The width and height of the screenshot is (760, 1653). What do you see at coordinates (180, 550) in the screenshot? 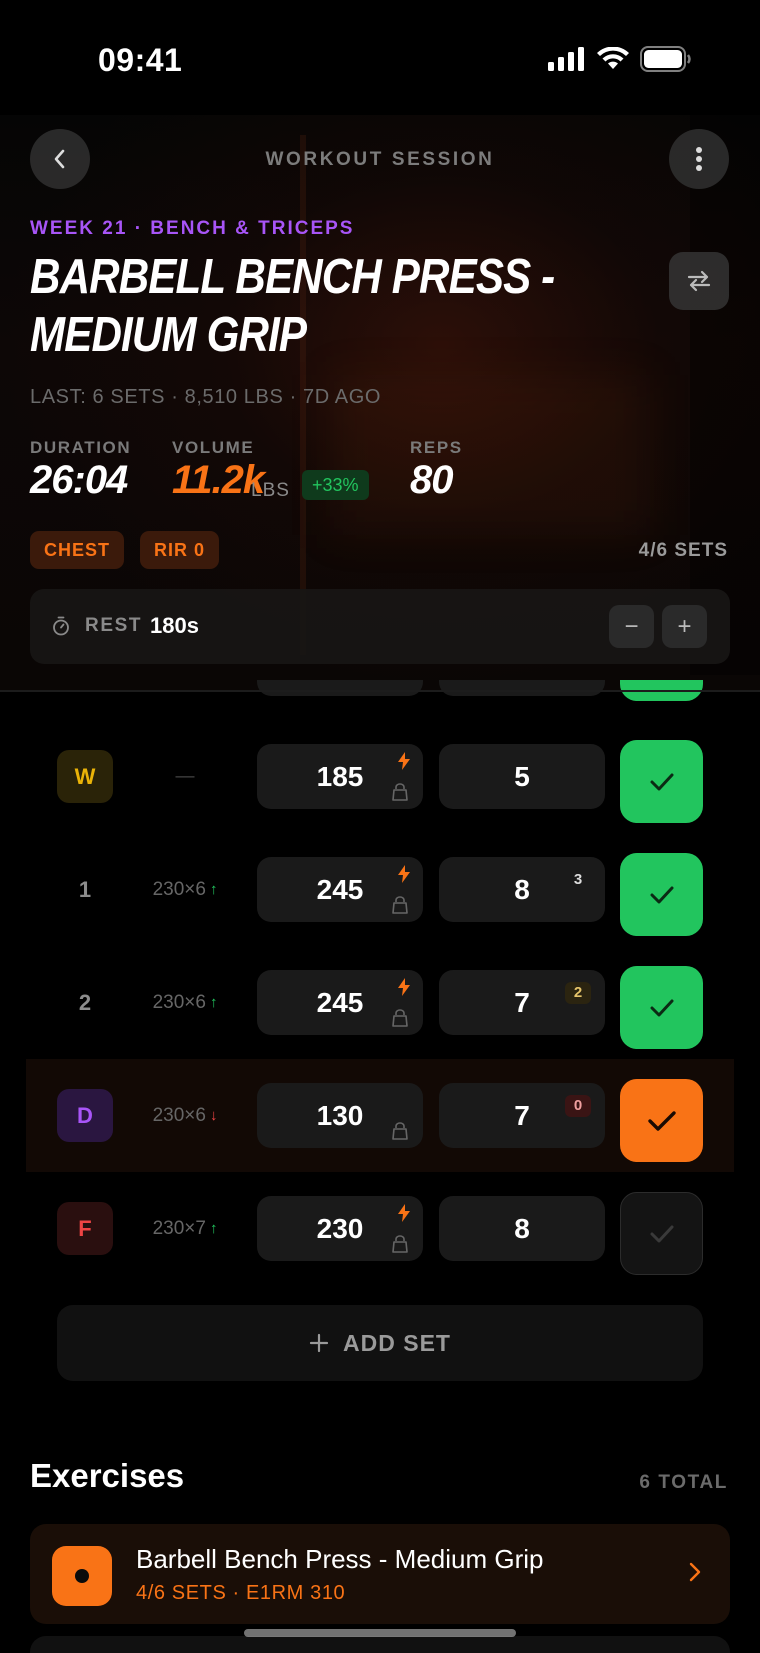
I see `rir-tag: RIR 0` at bounding box center [180, 550].